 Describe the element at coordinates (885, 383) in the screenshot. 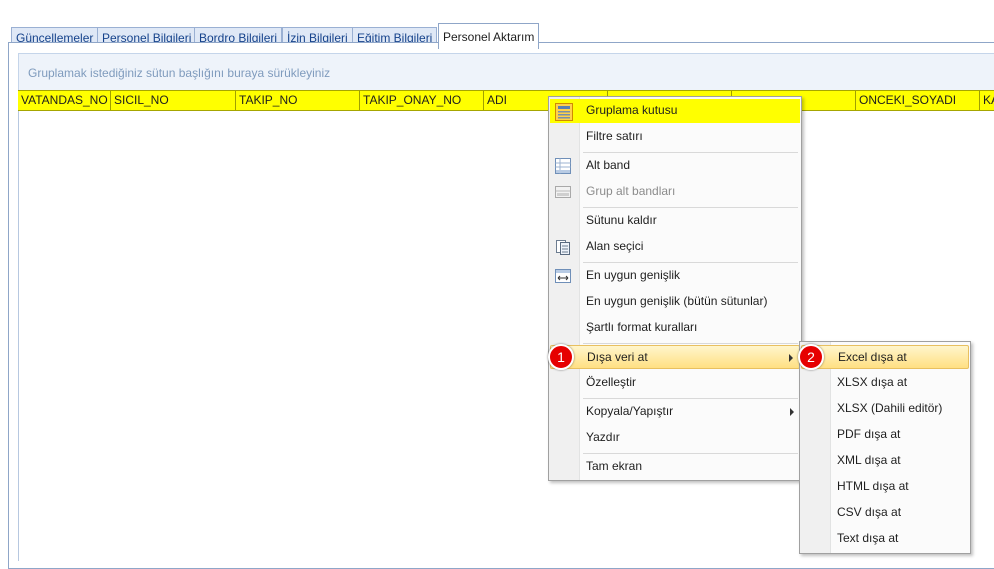

I see `submenu-item-xlsx: XLSX dışa at` at that location.